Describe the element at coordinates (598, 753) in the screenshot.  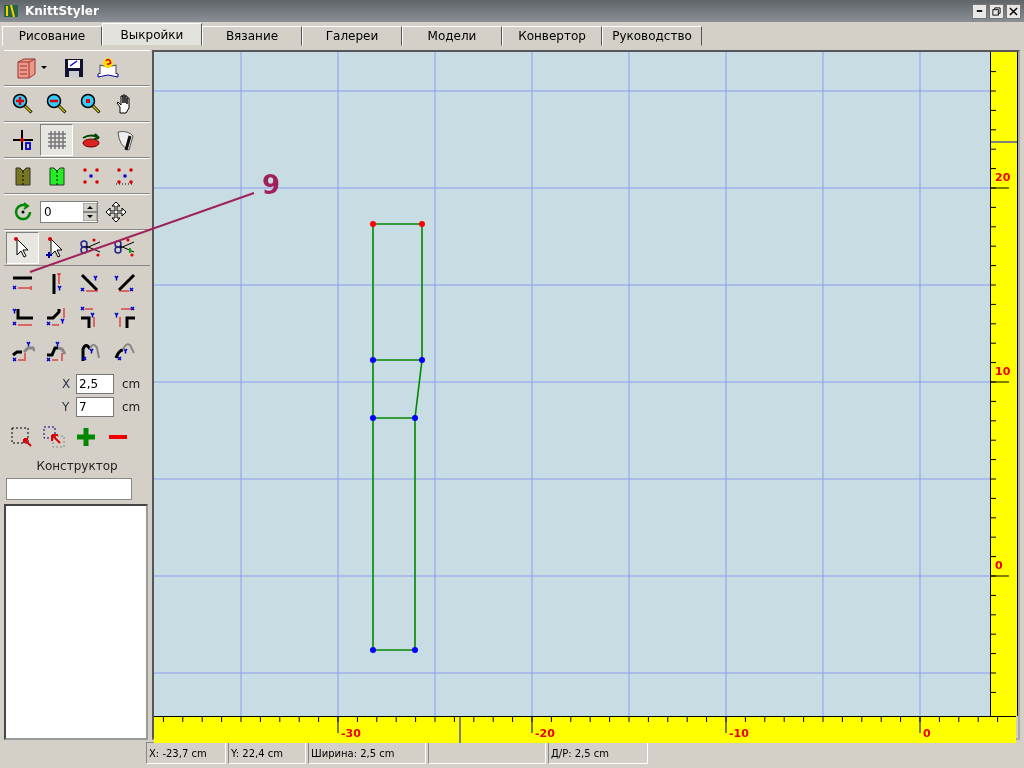
I see `status-panel: Д/Р: 2,5 cm` at that location.